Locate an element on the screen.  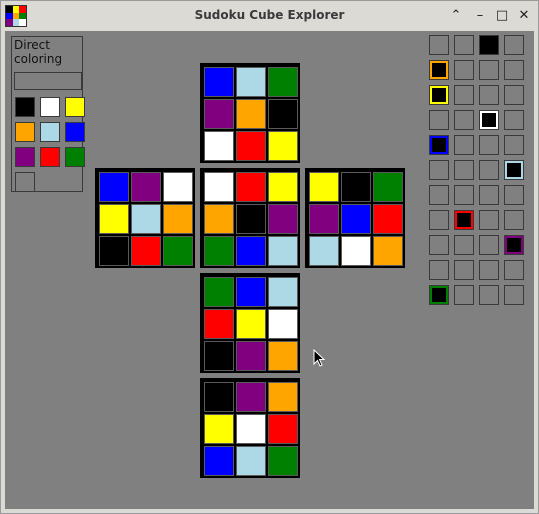
grid-cell-white is located at coordinates (489, 120).